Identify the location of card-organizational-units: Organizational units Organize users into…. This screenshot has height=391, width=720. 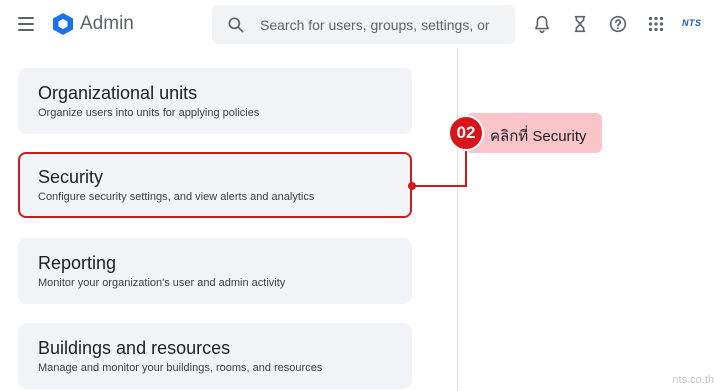
(215, 101).